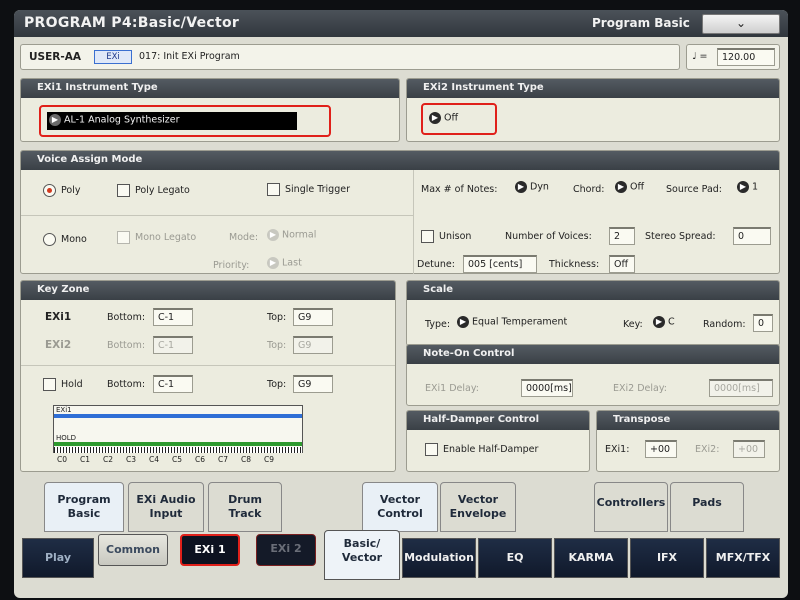 The width and height of the screenshot is (800, 600). I want to click on tab-karma: KARMA, so click(591, 558).